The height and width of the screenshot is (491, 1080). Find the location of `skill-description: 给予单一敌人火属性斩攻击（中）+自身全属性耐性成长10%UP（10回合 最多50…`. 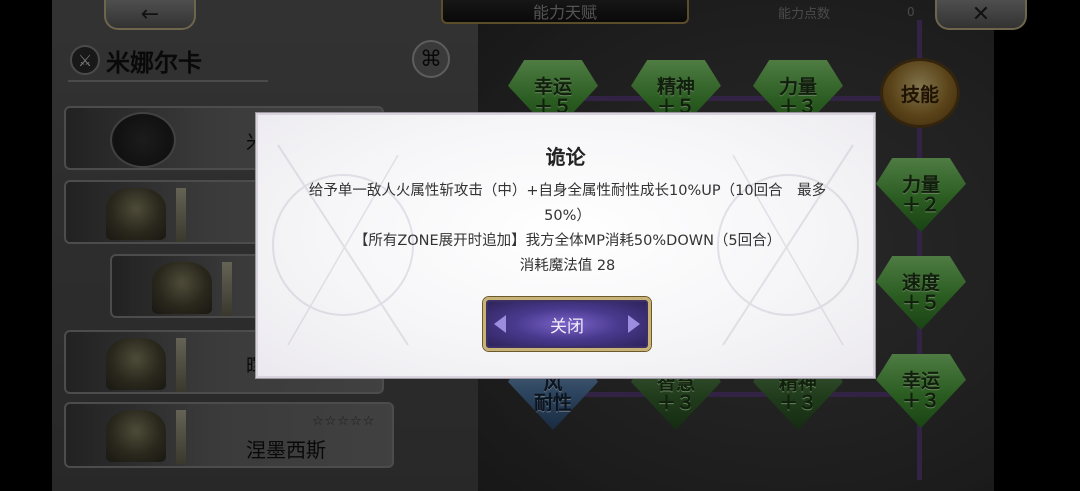

skill-description: 给予单一敌人火属性斩攻击（中）+自身全属性耐性成长10%UP（10回合 最多50… is located at coordinates (567, 229).